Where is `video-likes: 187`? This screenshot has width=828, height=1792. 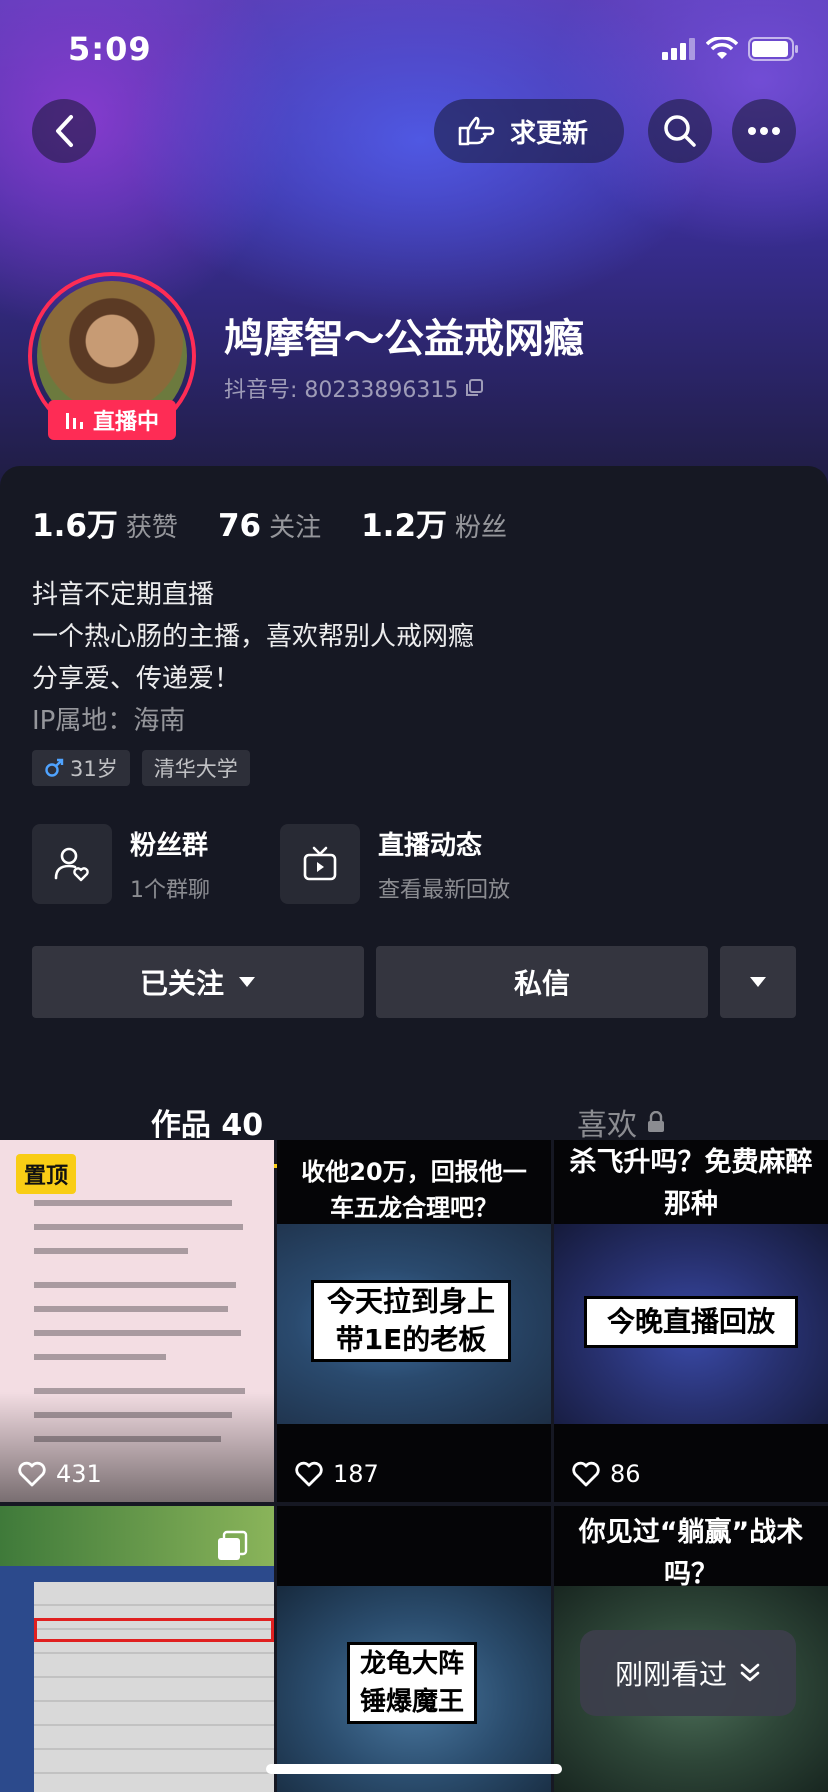
video-likes: 187 is located at coordinates (337, 1474).